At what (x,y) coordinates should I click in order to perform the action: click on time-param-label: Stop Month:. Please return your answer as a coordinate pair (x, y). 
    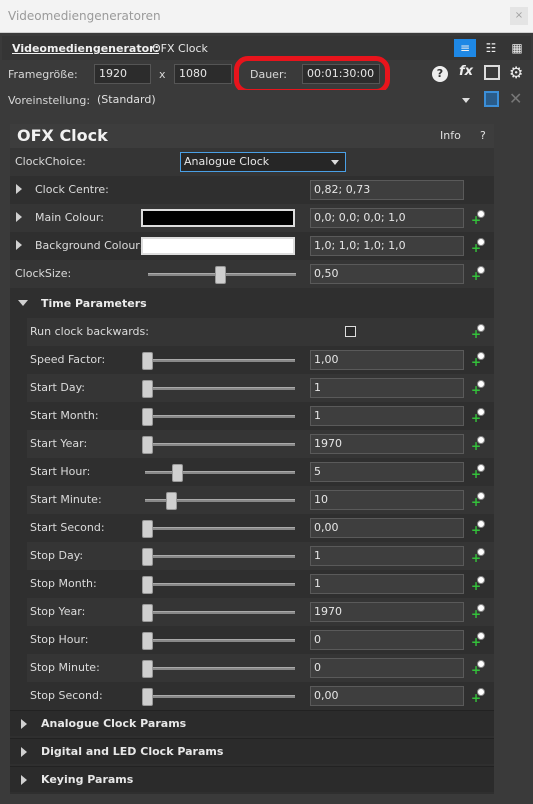
    Looking at the image, I should click on (63, 583).